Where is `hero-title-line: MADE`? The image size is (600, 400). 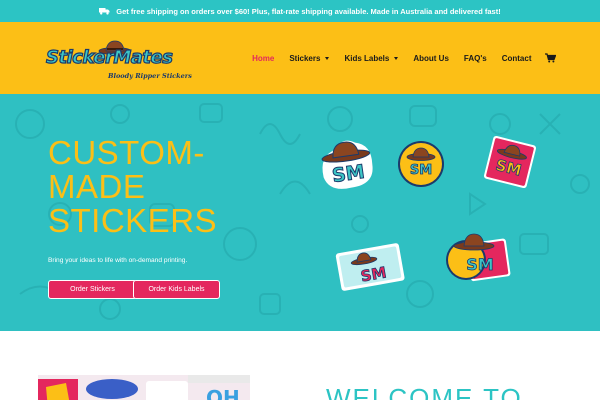
hero-title-line: MADE is located at coordinates (97, 186).